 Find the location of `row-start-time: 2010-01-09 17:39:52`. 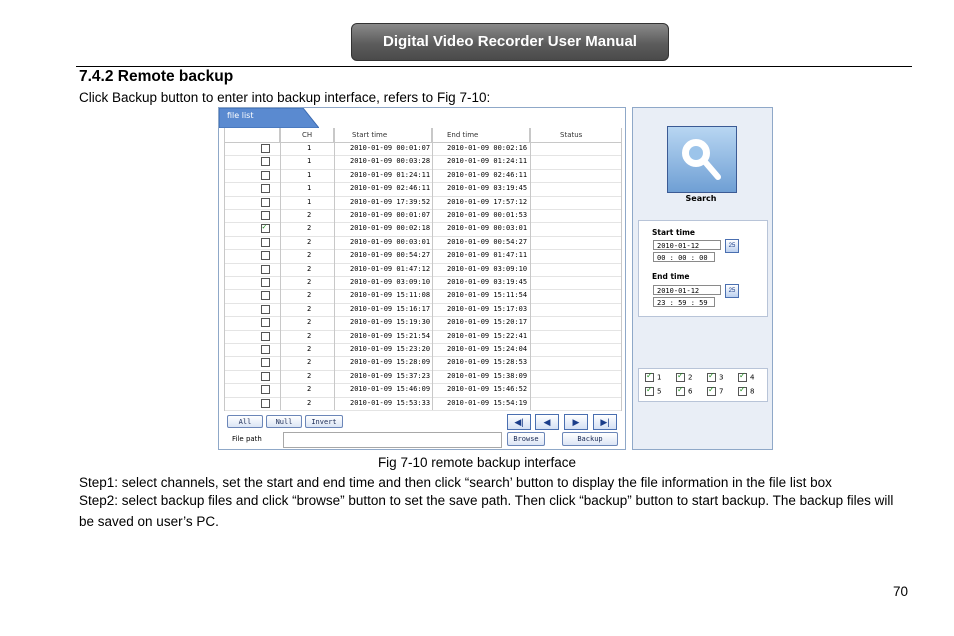

row-start-time: 2010-01-09 17:39:52 is located at coordinates (390, 201).